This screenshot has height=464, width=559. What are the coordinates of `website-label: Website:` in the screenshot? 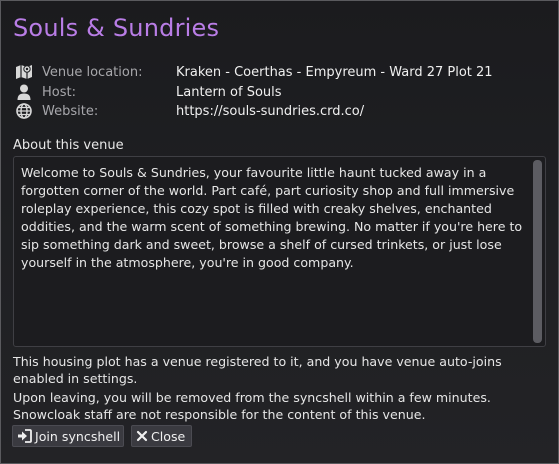 It's located at (70, 111).